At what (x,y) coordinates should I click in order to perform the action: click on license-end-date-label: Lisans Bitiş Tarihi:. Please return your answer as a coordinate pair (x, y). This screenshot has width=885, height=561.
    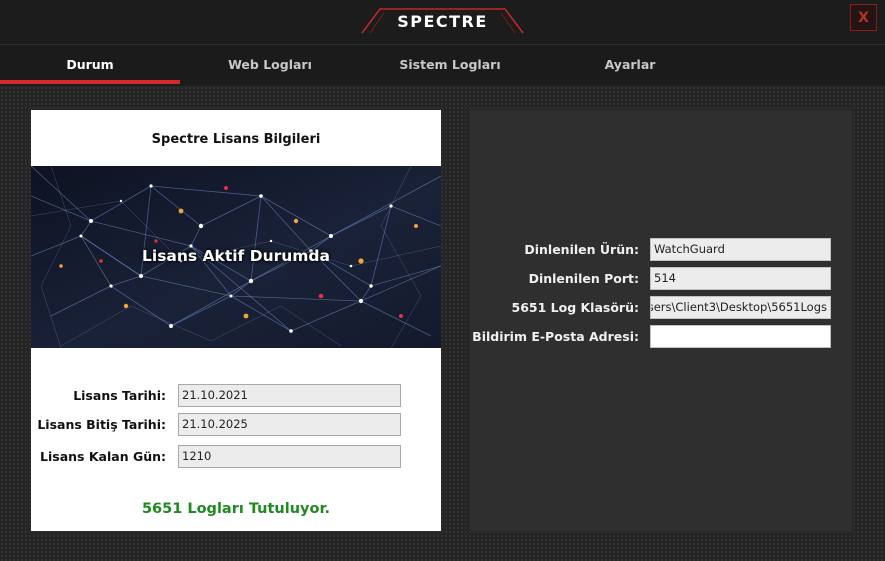
    Looking at the image, I should click on (101, 424).